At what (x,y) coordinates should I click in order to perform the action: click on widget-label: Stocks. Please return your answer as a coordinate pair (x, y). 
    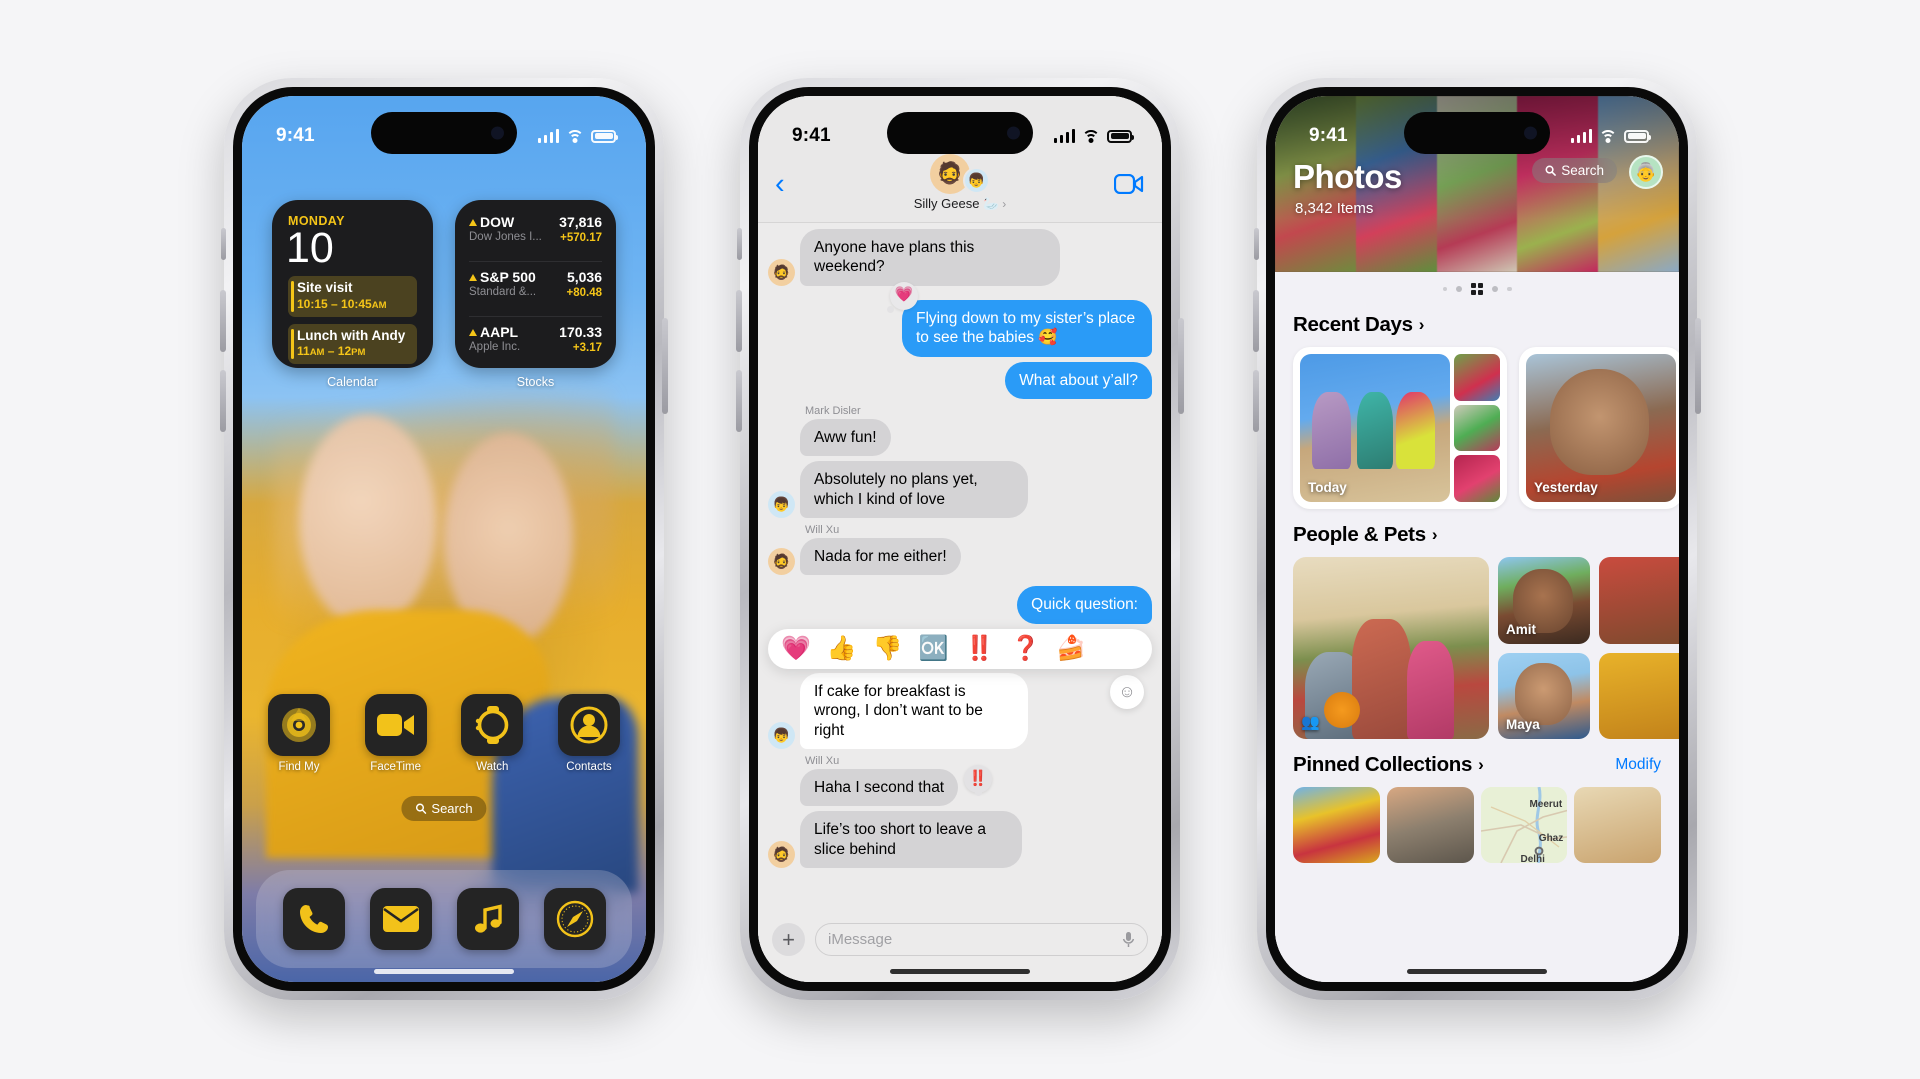
    Looking at the image, I should click on (535, 382).